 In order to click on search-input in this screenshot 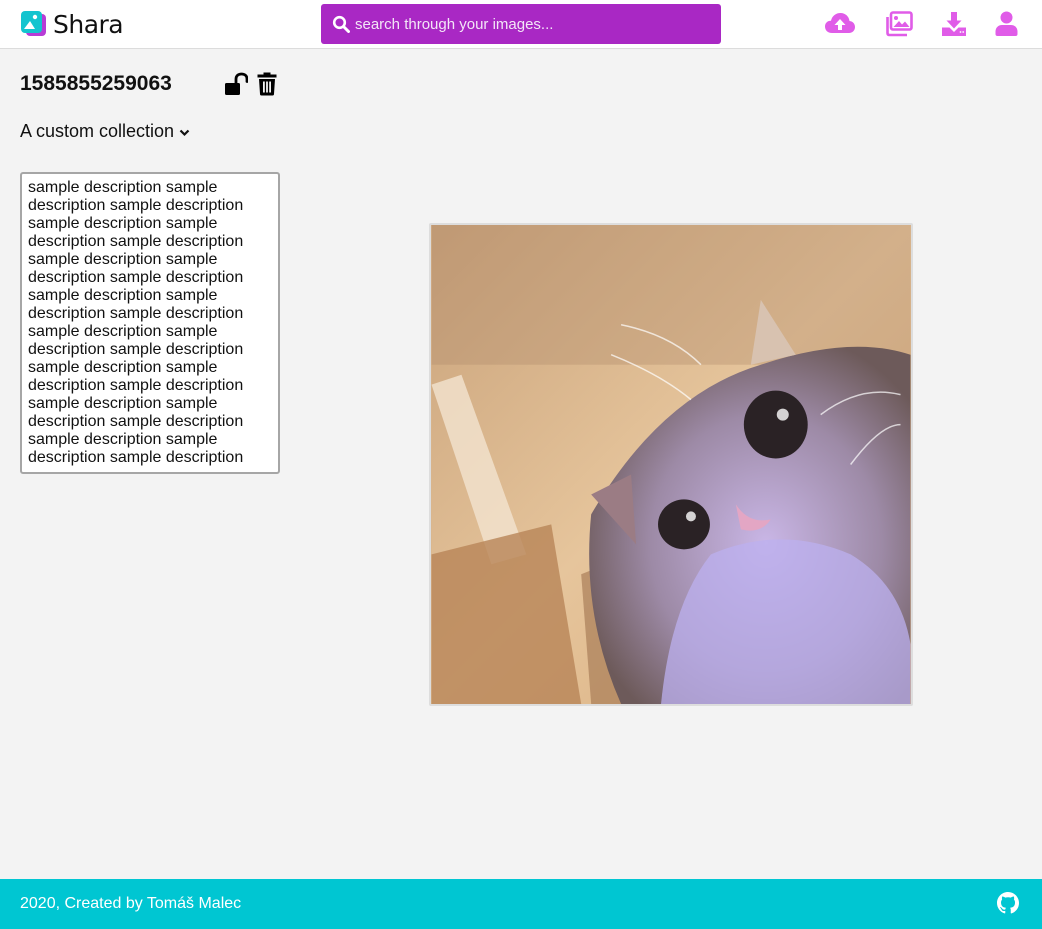, I will do `click(535, 24)`.